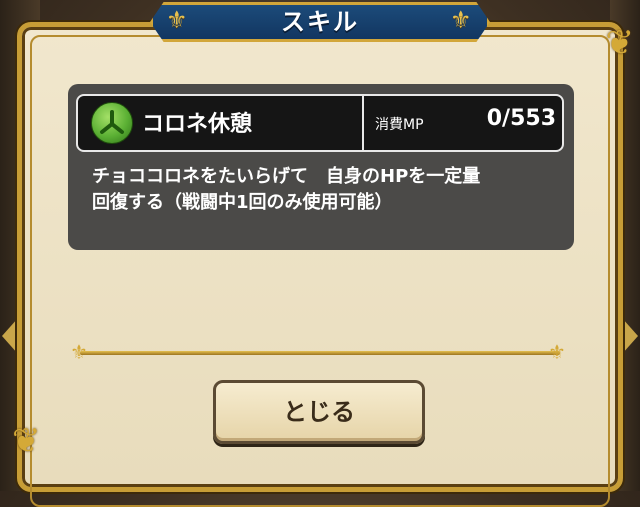 This screenshot has width=640, height=507. I want to click on dialog-title: スキル, so click(320, 22).